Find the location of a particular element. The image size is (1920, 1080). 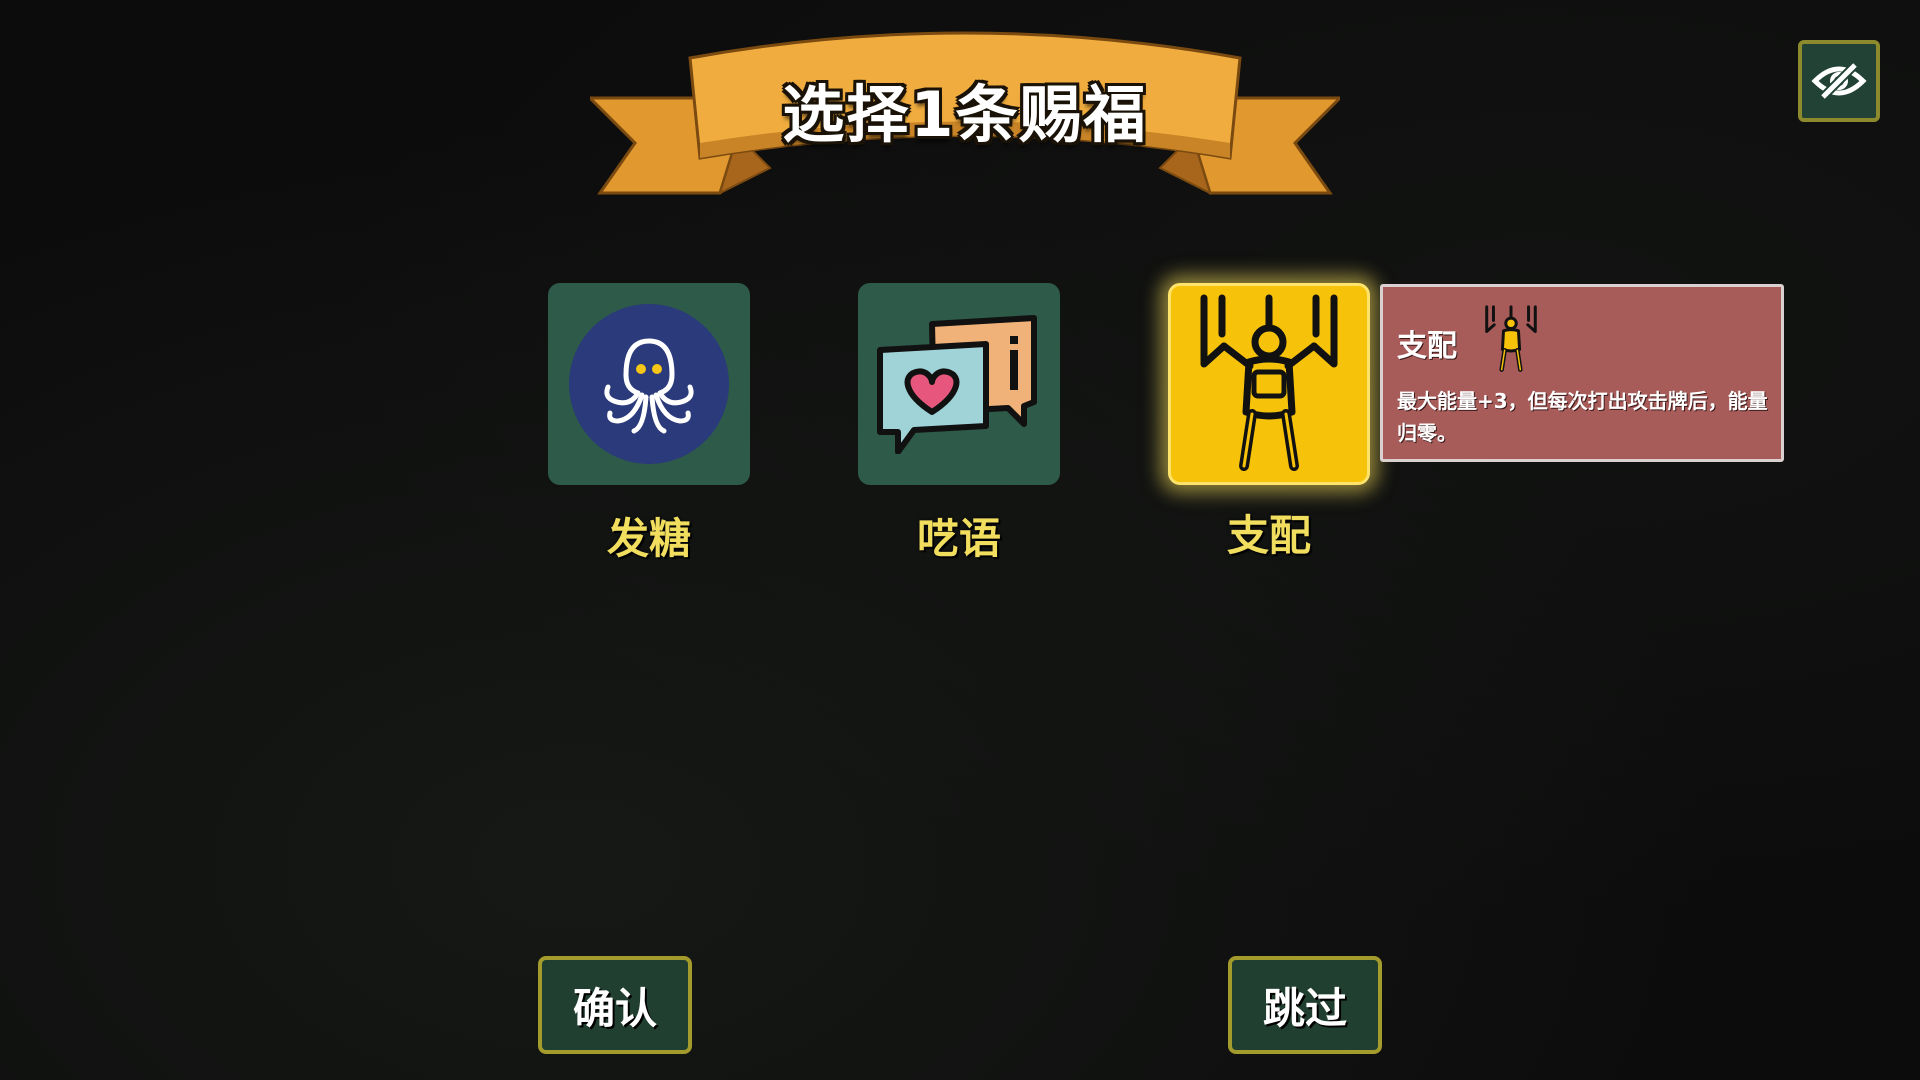

eye-slash-icon is located at coordinates (1839, 81).